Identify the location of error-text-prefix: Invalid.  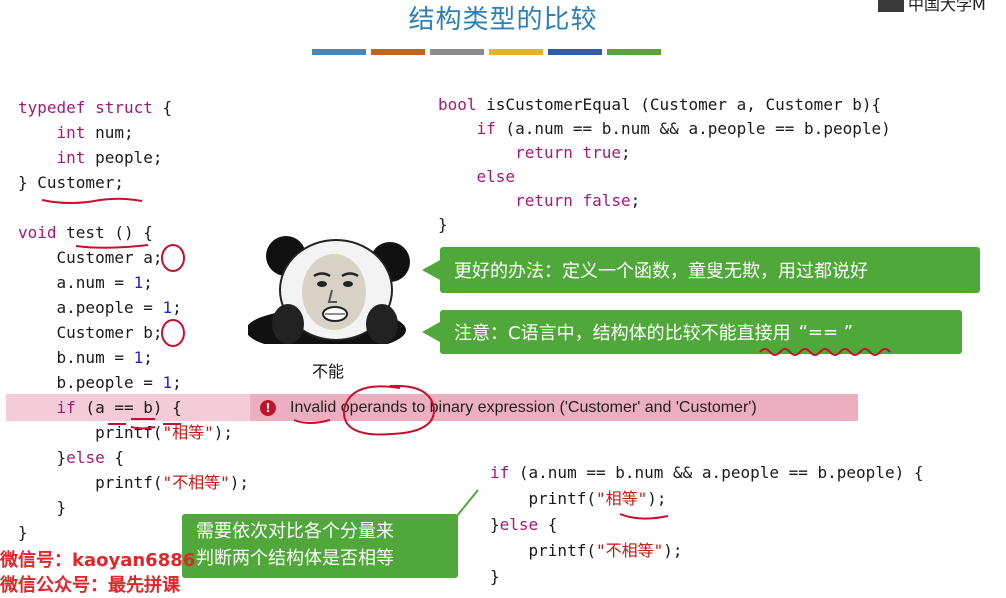
(315, 407).